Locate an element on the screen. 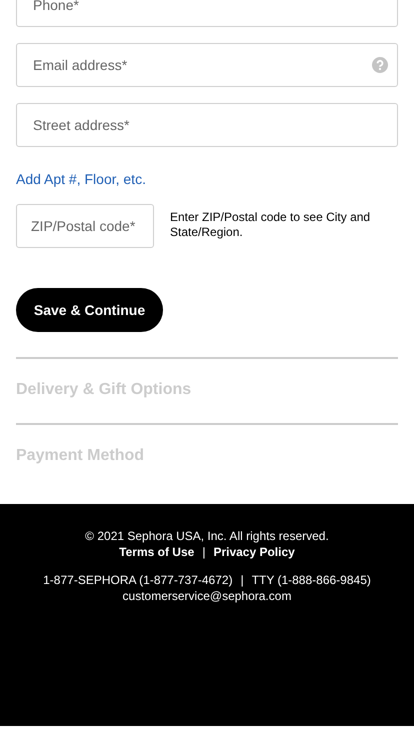 The image size is (414, 736). phone-number: 1-877-SEPHORA (1-877-737-4672) is located at coordinates (138, 580).